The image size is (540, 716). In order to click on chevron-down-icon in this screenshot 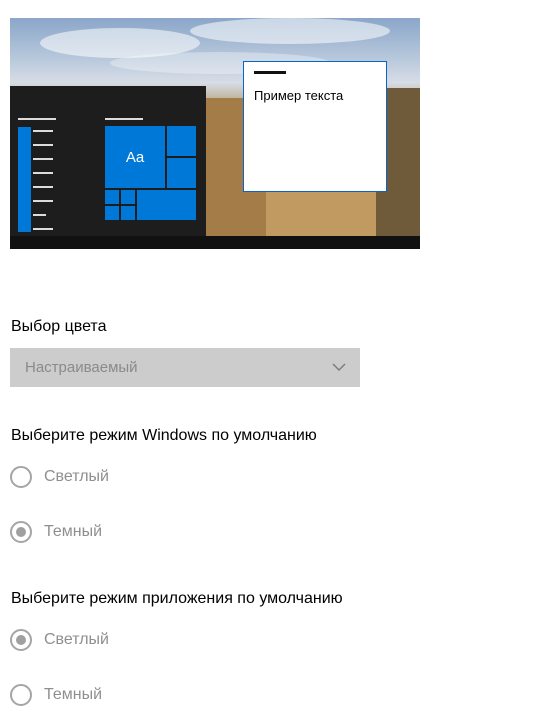, I will do `click(339, 367)`.